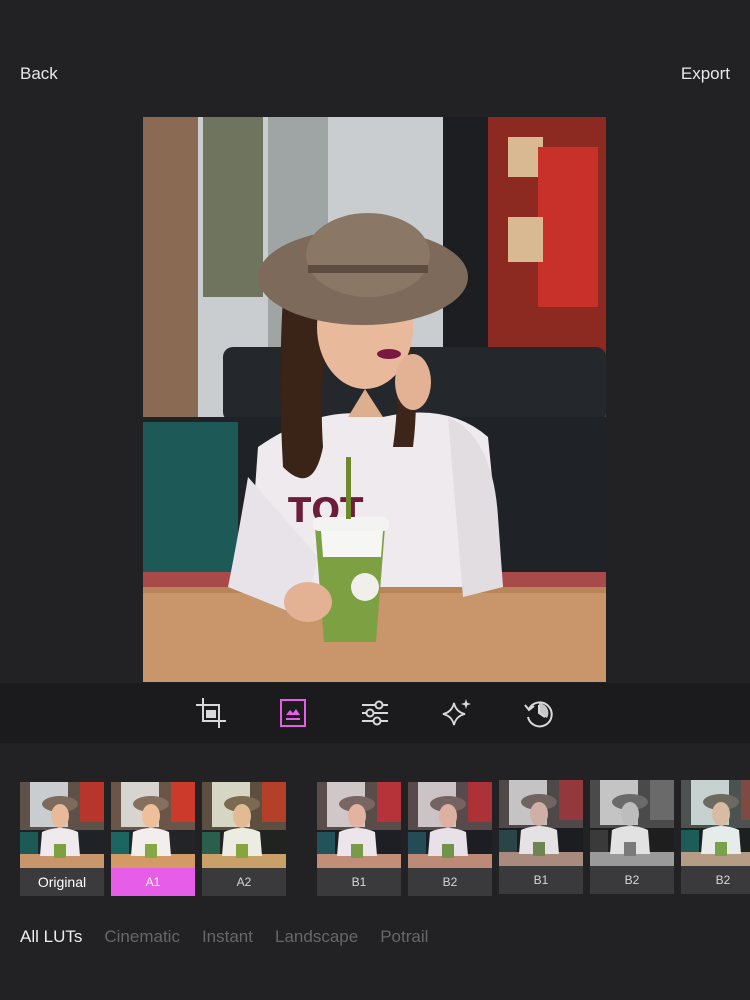  Describe the element at coordinates (457, 713) in the screenshot. I see `sparkle-effects-icon` at that location.